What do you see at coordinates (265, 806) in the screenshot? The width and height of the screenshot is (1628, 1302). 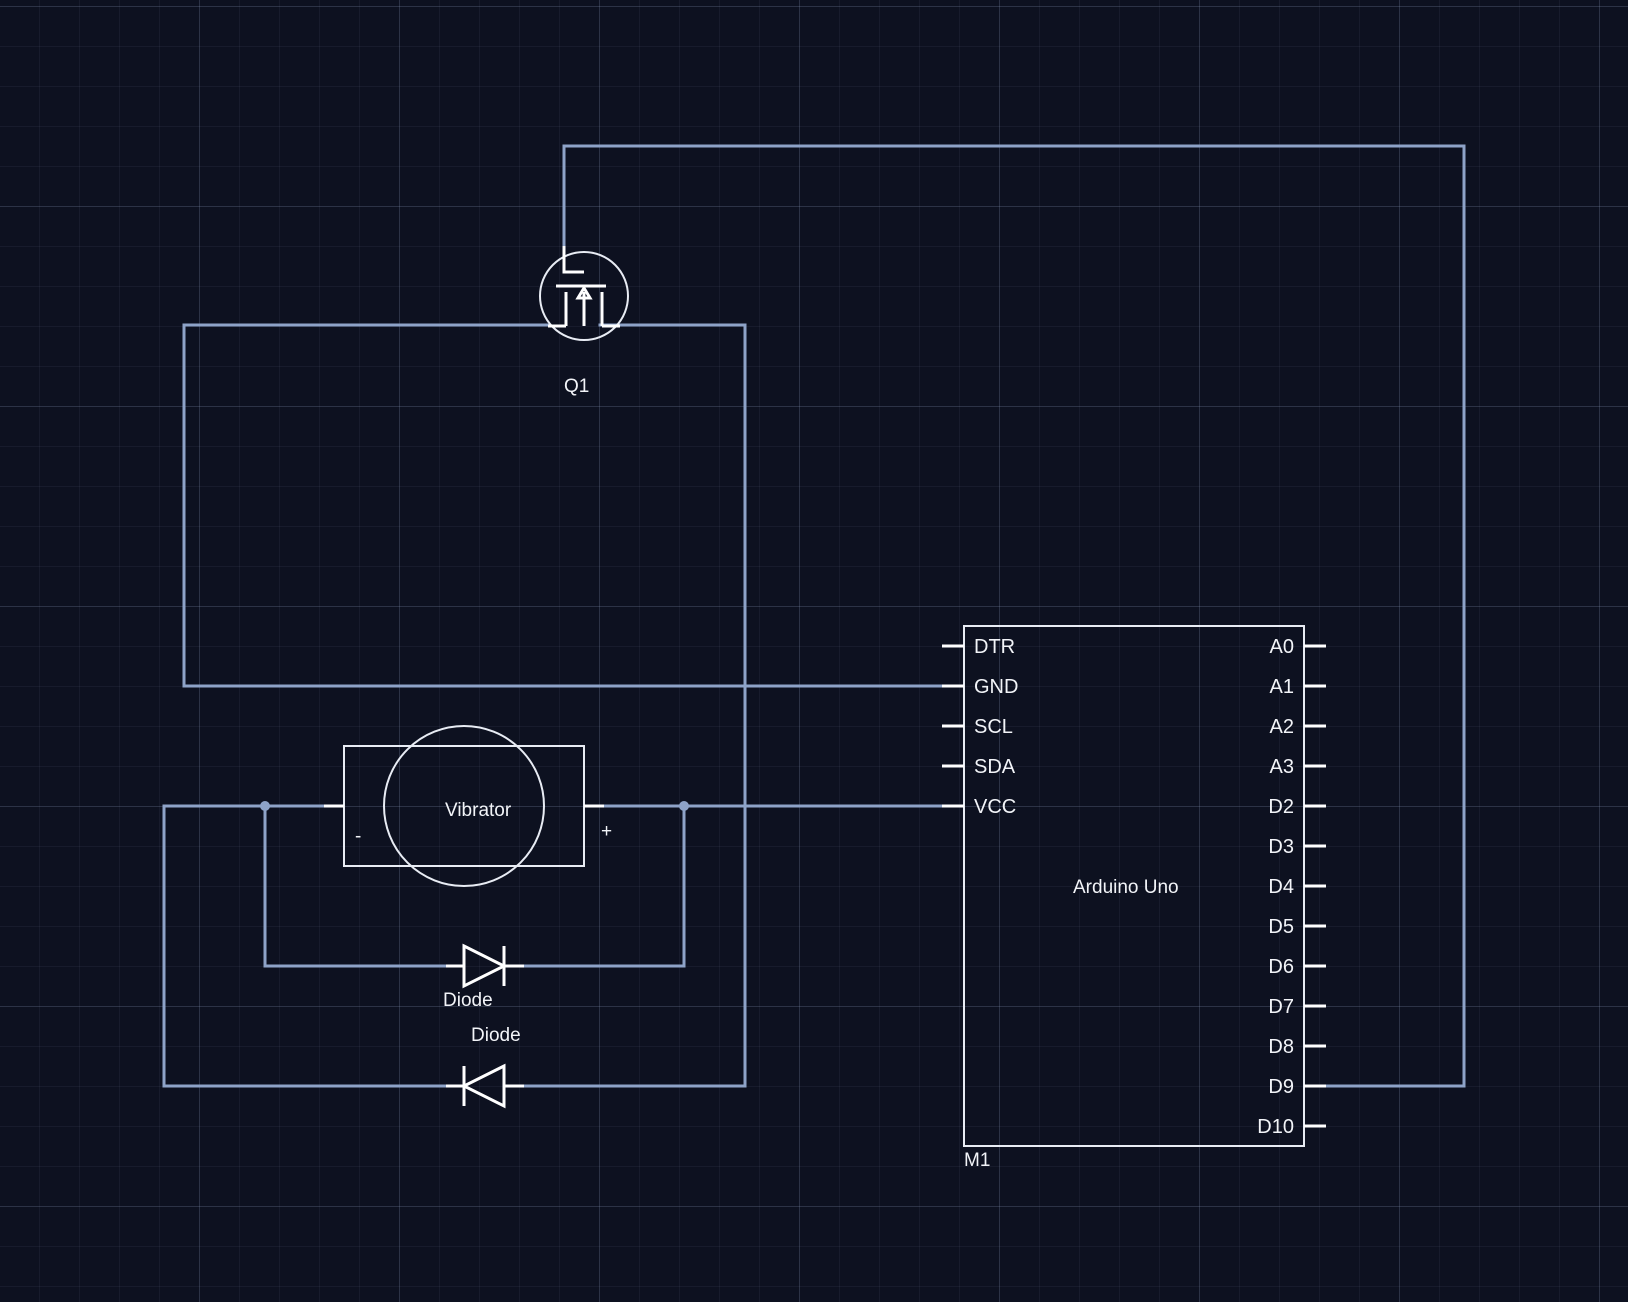 I see `junction-node-left` at bounding box center [265, 806].